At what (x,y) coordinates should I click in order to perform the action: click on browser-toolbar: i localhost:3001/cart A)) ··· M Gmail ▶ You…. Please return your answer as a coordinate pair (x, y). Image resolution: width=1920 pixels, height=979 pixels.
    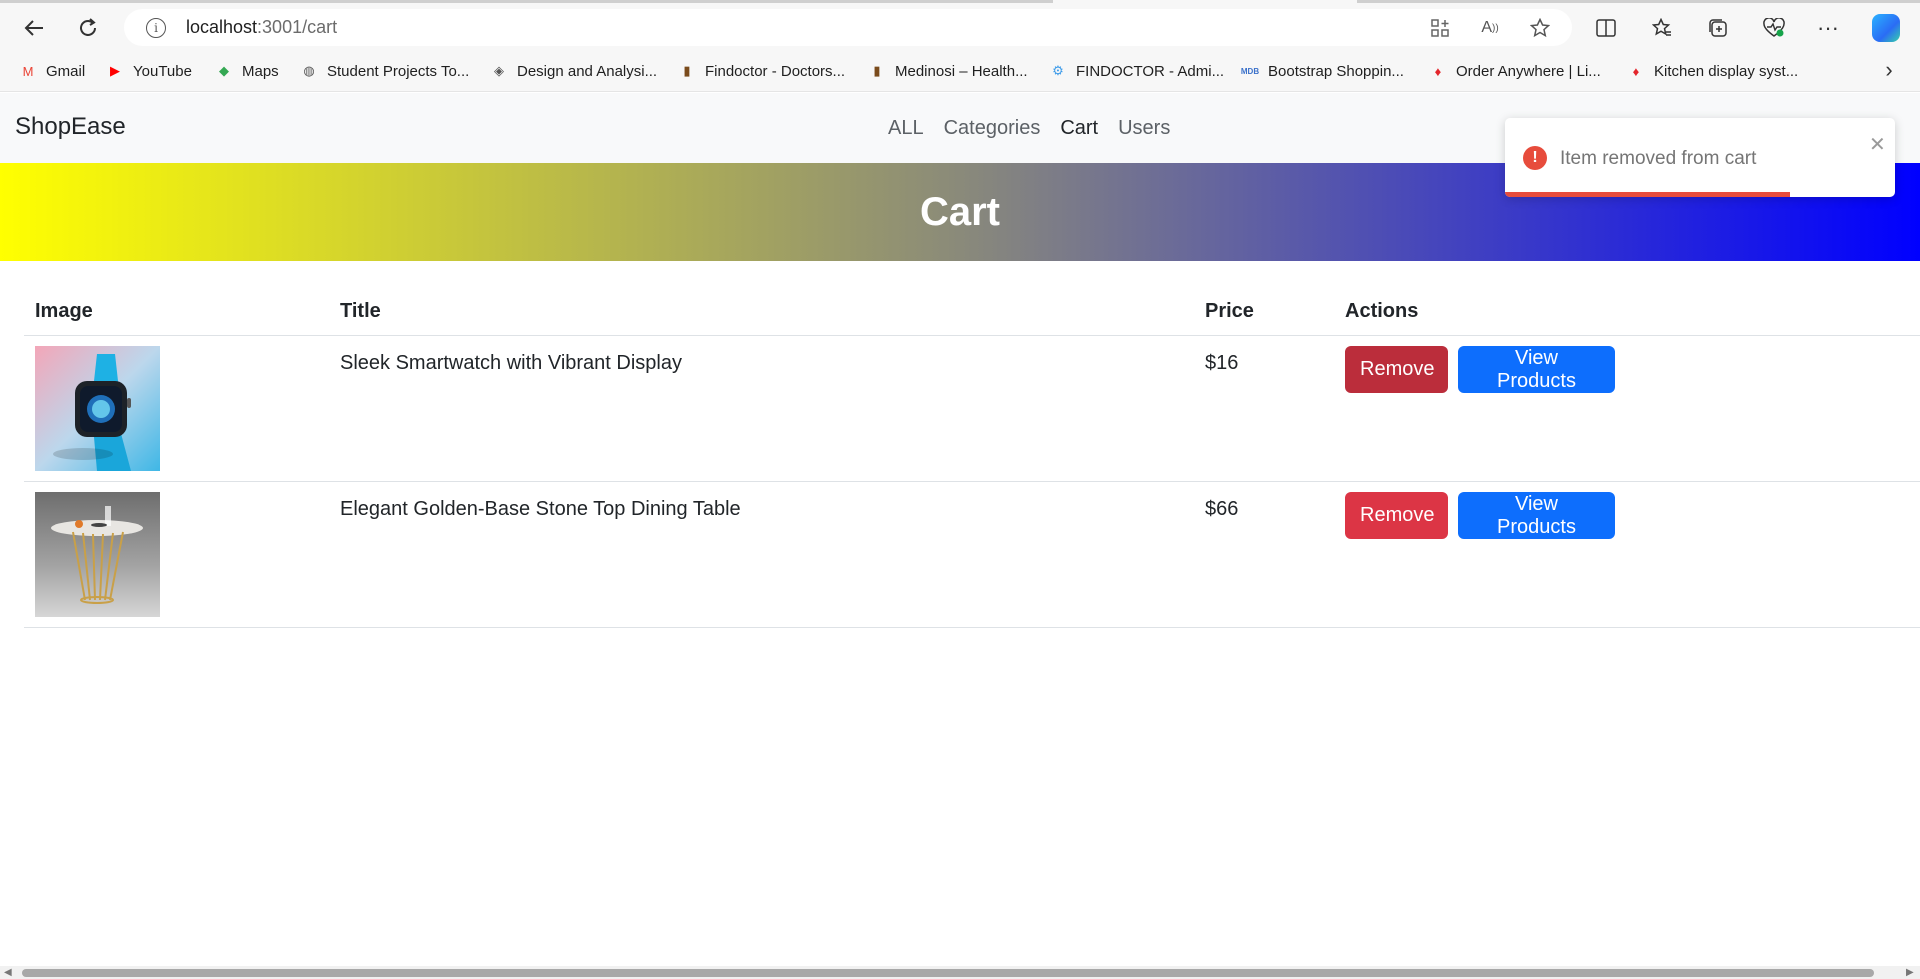
    Looking at the image, I should click on (960, 46).